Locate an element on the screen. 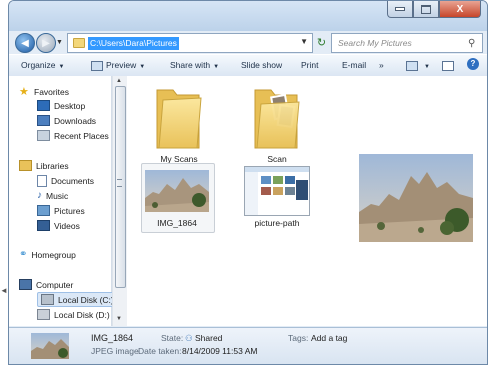  maximize-button is located at coordinates (426, 9).